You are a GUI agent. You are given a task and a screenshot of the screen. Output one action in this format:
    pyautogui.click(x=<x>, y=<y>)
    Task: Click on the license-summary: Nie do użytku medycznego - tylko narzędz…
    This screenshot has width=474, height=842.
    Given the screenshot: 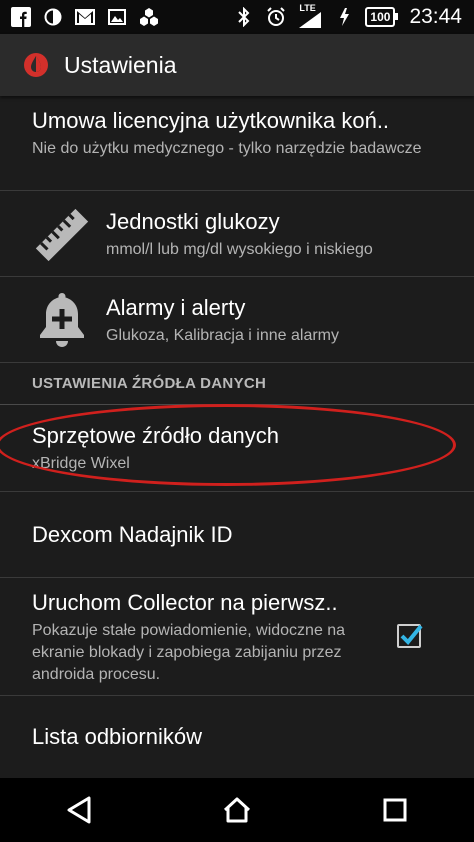 What is the action you would take?
    pyautogui.click(x=227, y=148)
    